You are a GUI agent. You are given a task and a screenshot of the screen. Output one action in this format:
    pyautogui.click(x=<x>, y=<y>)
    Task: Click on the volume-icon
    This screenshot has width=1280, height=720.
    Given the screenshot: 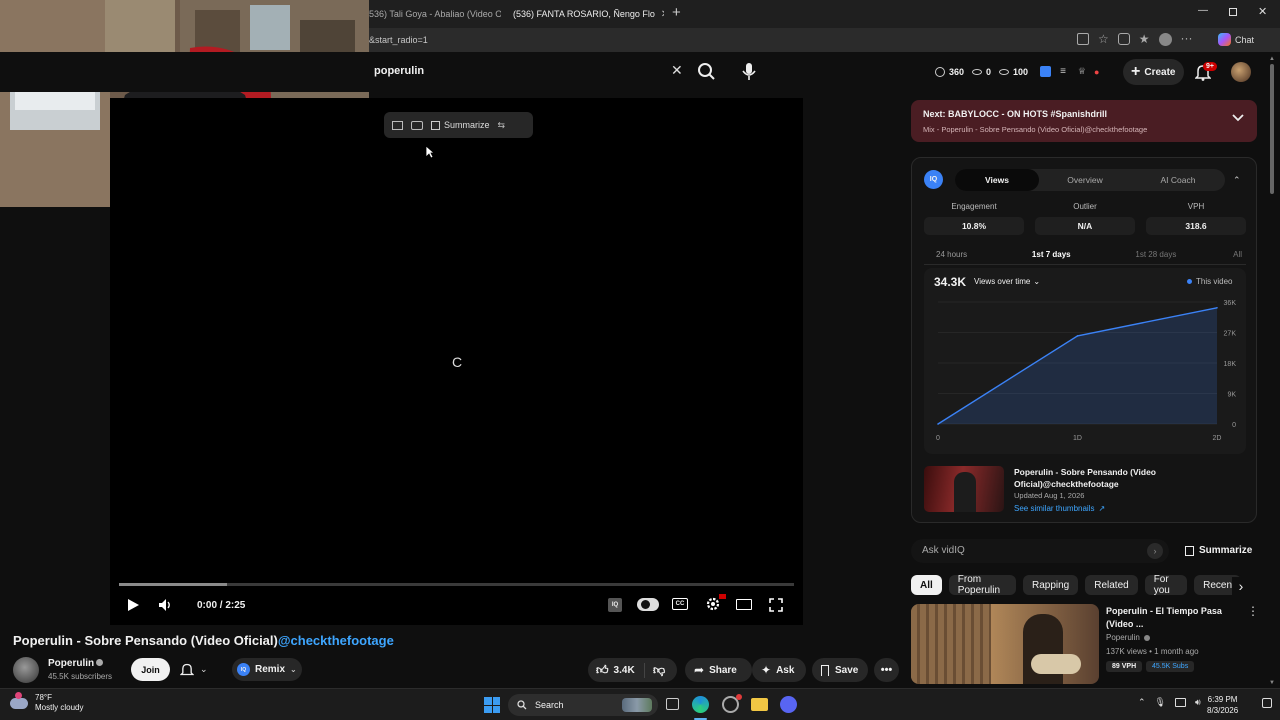 What is the action you would take?
    pyautogui.click(x=165, y=605)
    